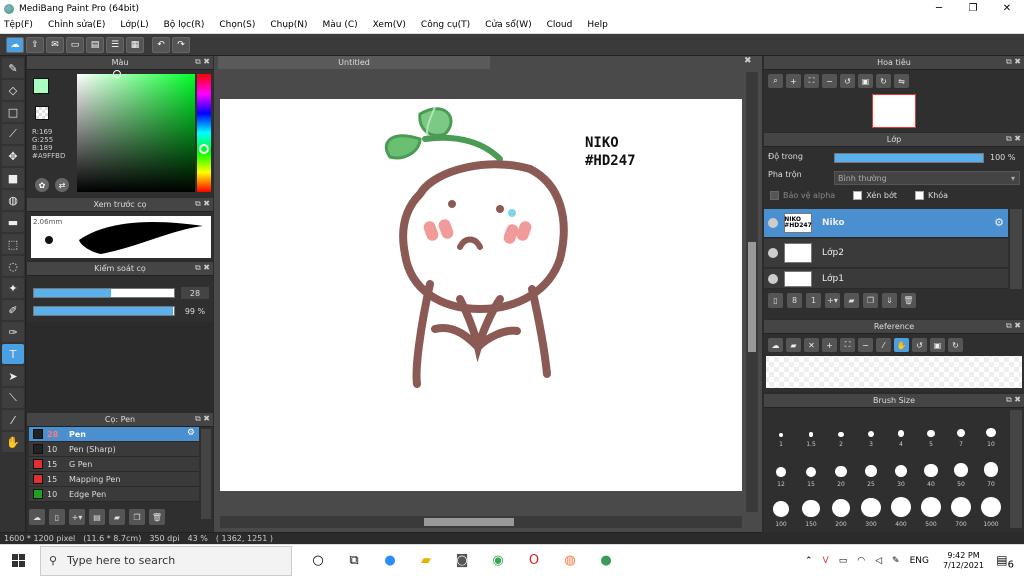 The height and width of the screenshot is (576, 1024). I want to click on select-pen-icon: ✐, so click(13, 310).